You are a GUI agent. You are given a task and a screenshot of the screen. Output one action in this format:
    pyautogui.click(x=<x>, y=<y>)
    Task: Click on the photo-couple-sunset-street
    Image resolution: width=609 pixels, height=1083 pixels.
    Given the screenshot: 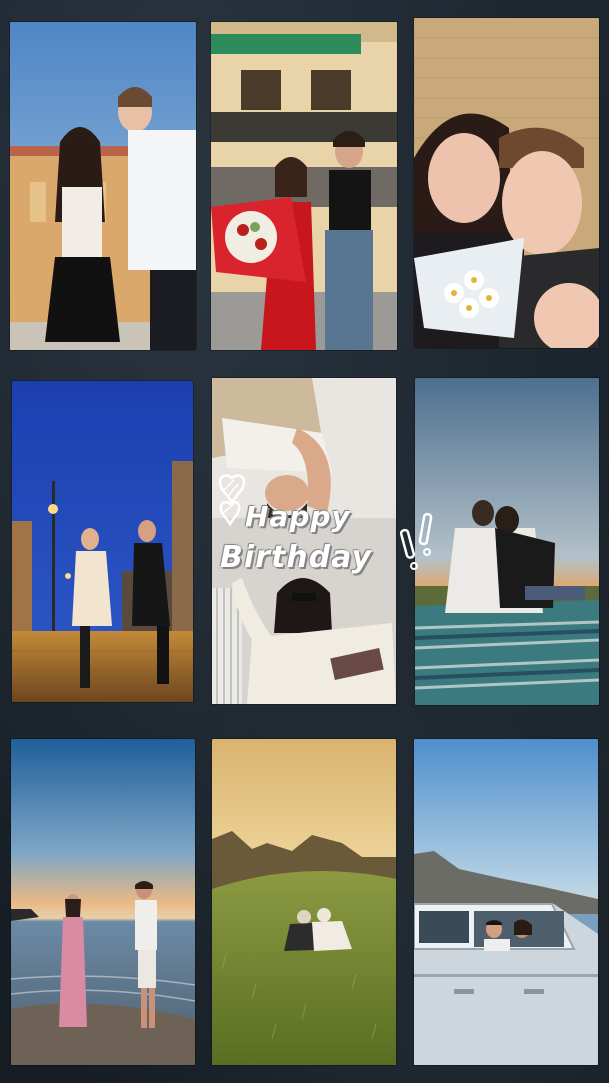 What is the action you would take?
    pyautogui.click(x=103, y=186)
    